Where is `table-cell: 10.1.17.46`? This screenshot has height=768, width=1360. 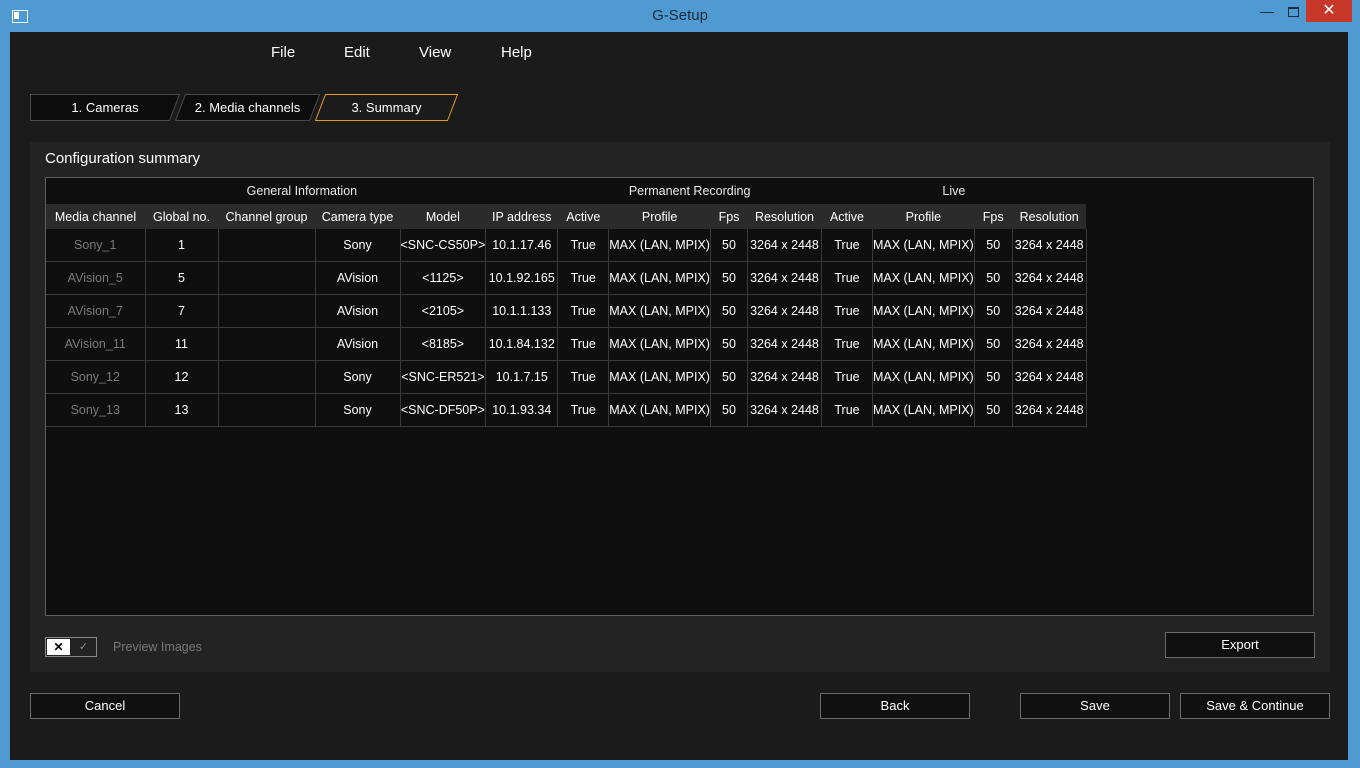
table-cell: 10.1.17.46 is located at coordinates (522, 245).